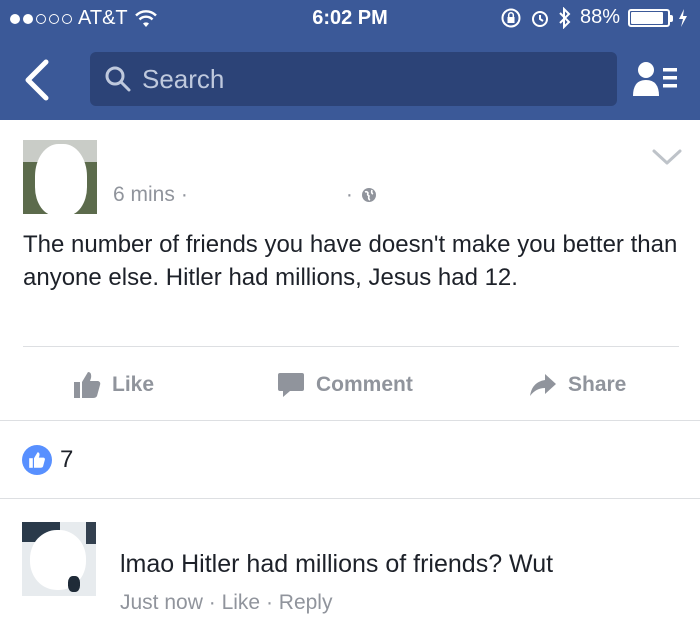 The image size is (700, 639). I want to click on share-label: Share, so click(597, 384).